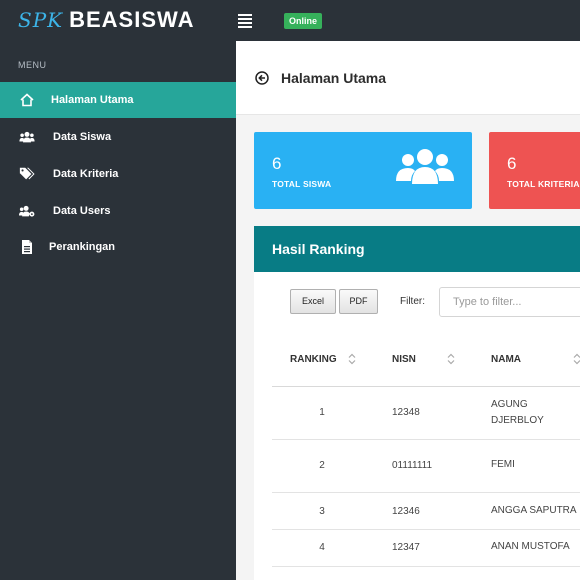 This screenshot has height=580, width=580. I want to click on total-siswa-value: 6, so click(277, 163).